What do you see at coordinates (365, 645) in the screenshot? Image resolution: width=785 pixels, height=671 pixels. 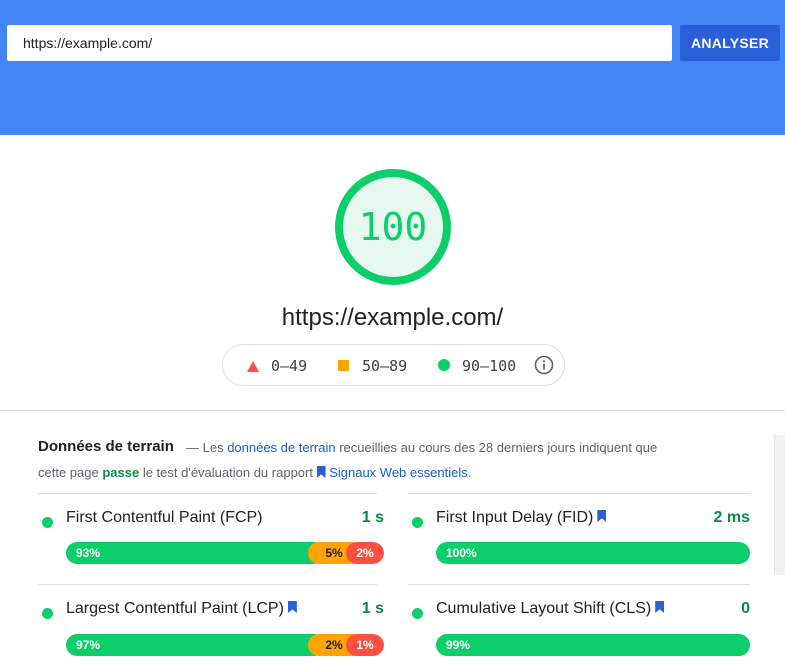 I see `segment-poor: 1%` at bounding box center [365, 645].